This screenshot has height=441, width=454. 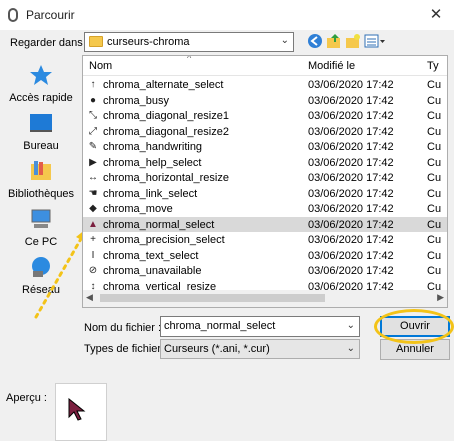 I want to click on new-folder-icon, so click(x=353, y=41).